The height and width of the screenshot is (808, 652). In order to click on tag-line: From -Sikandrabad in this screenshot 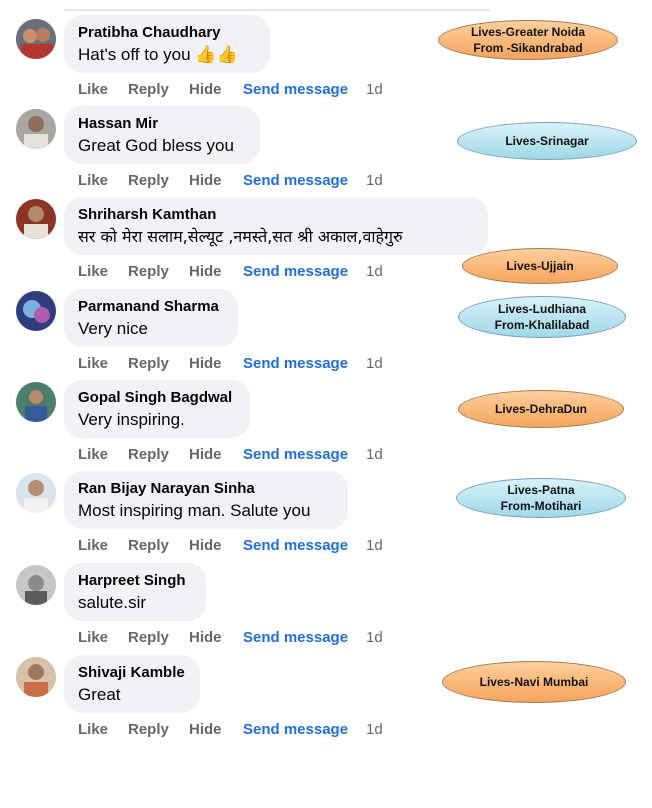, I will do `click(528, 48)`.